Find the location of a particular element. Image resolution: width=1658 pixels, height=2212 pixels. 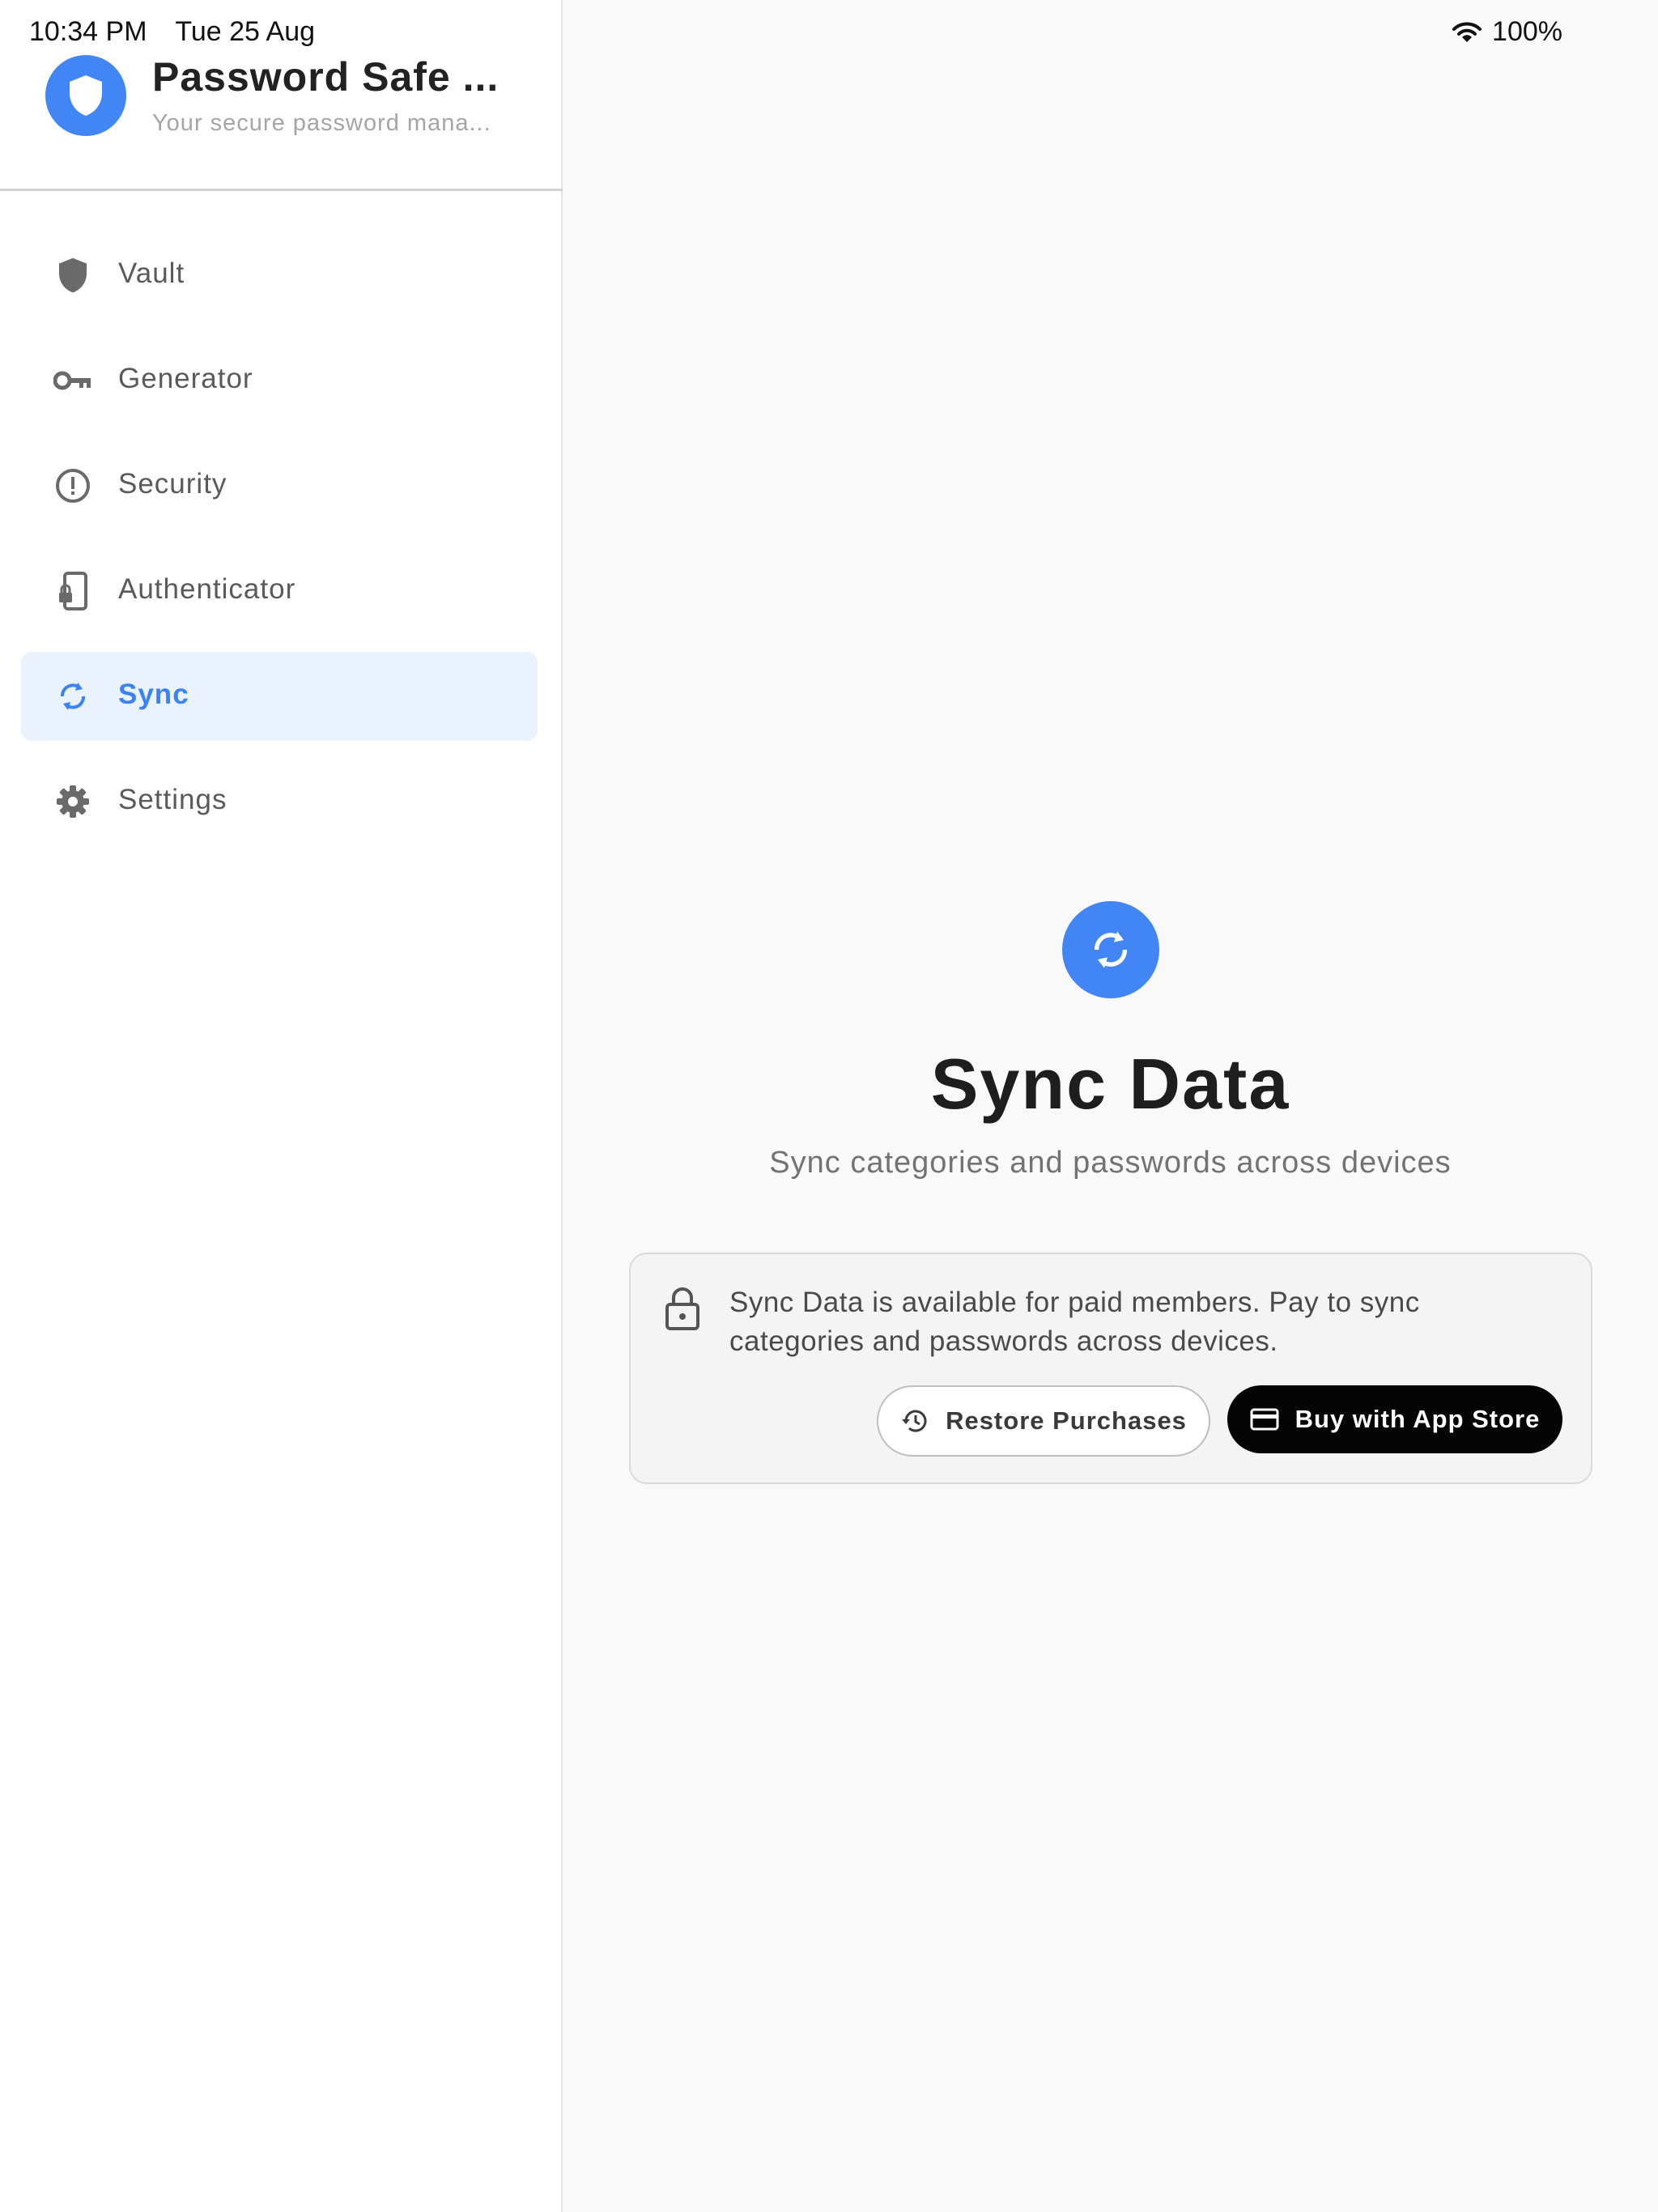

buy-app-store-label: Buy with App Store is located at coordinates (1418, 1419).